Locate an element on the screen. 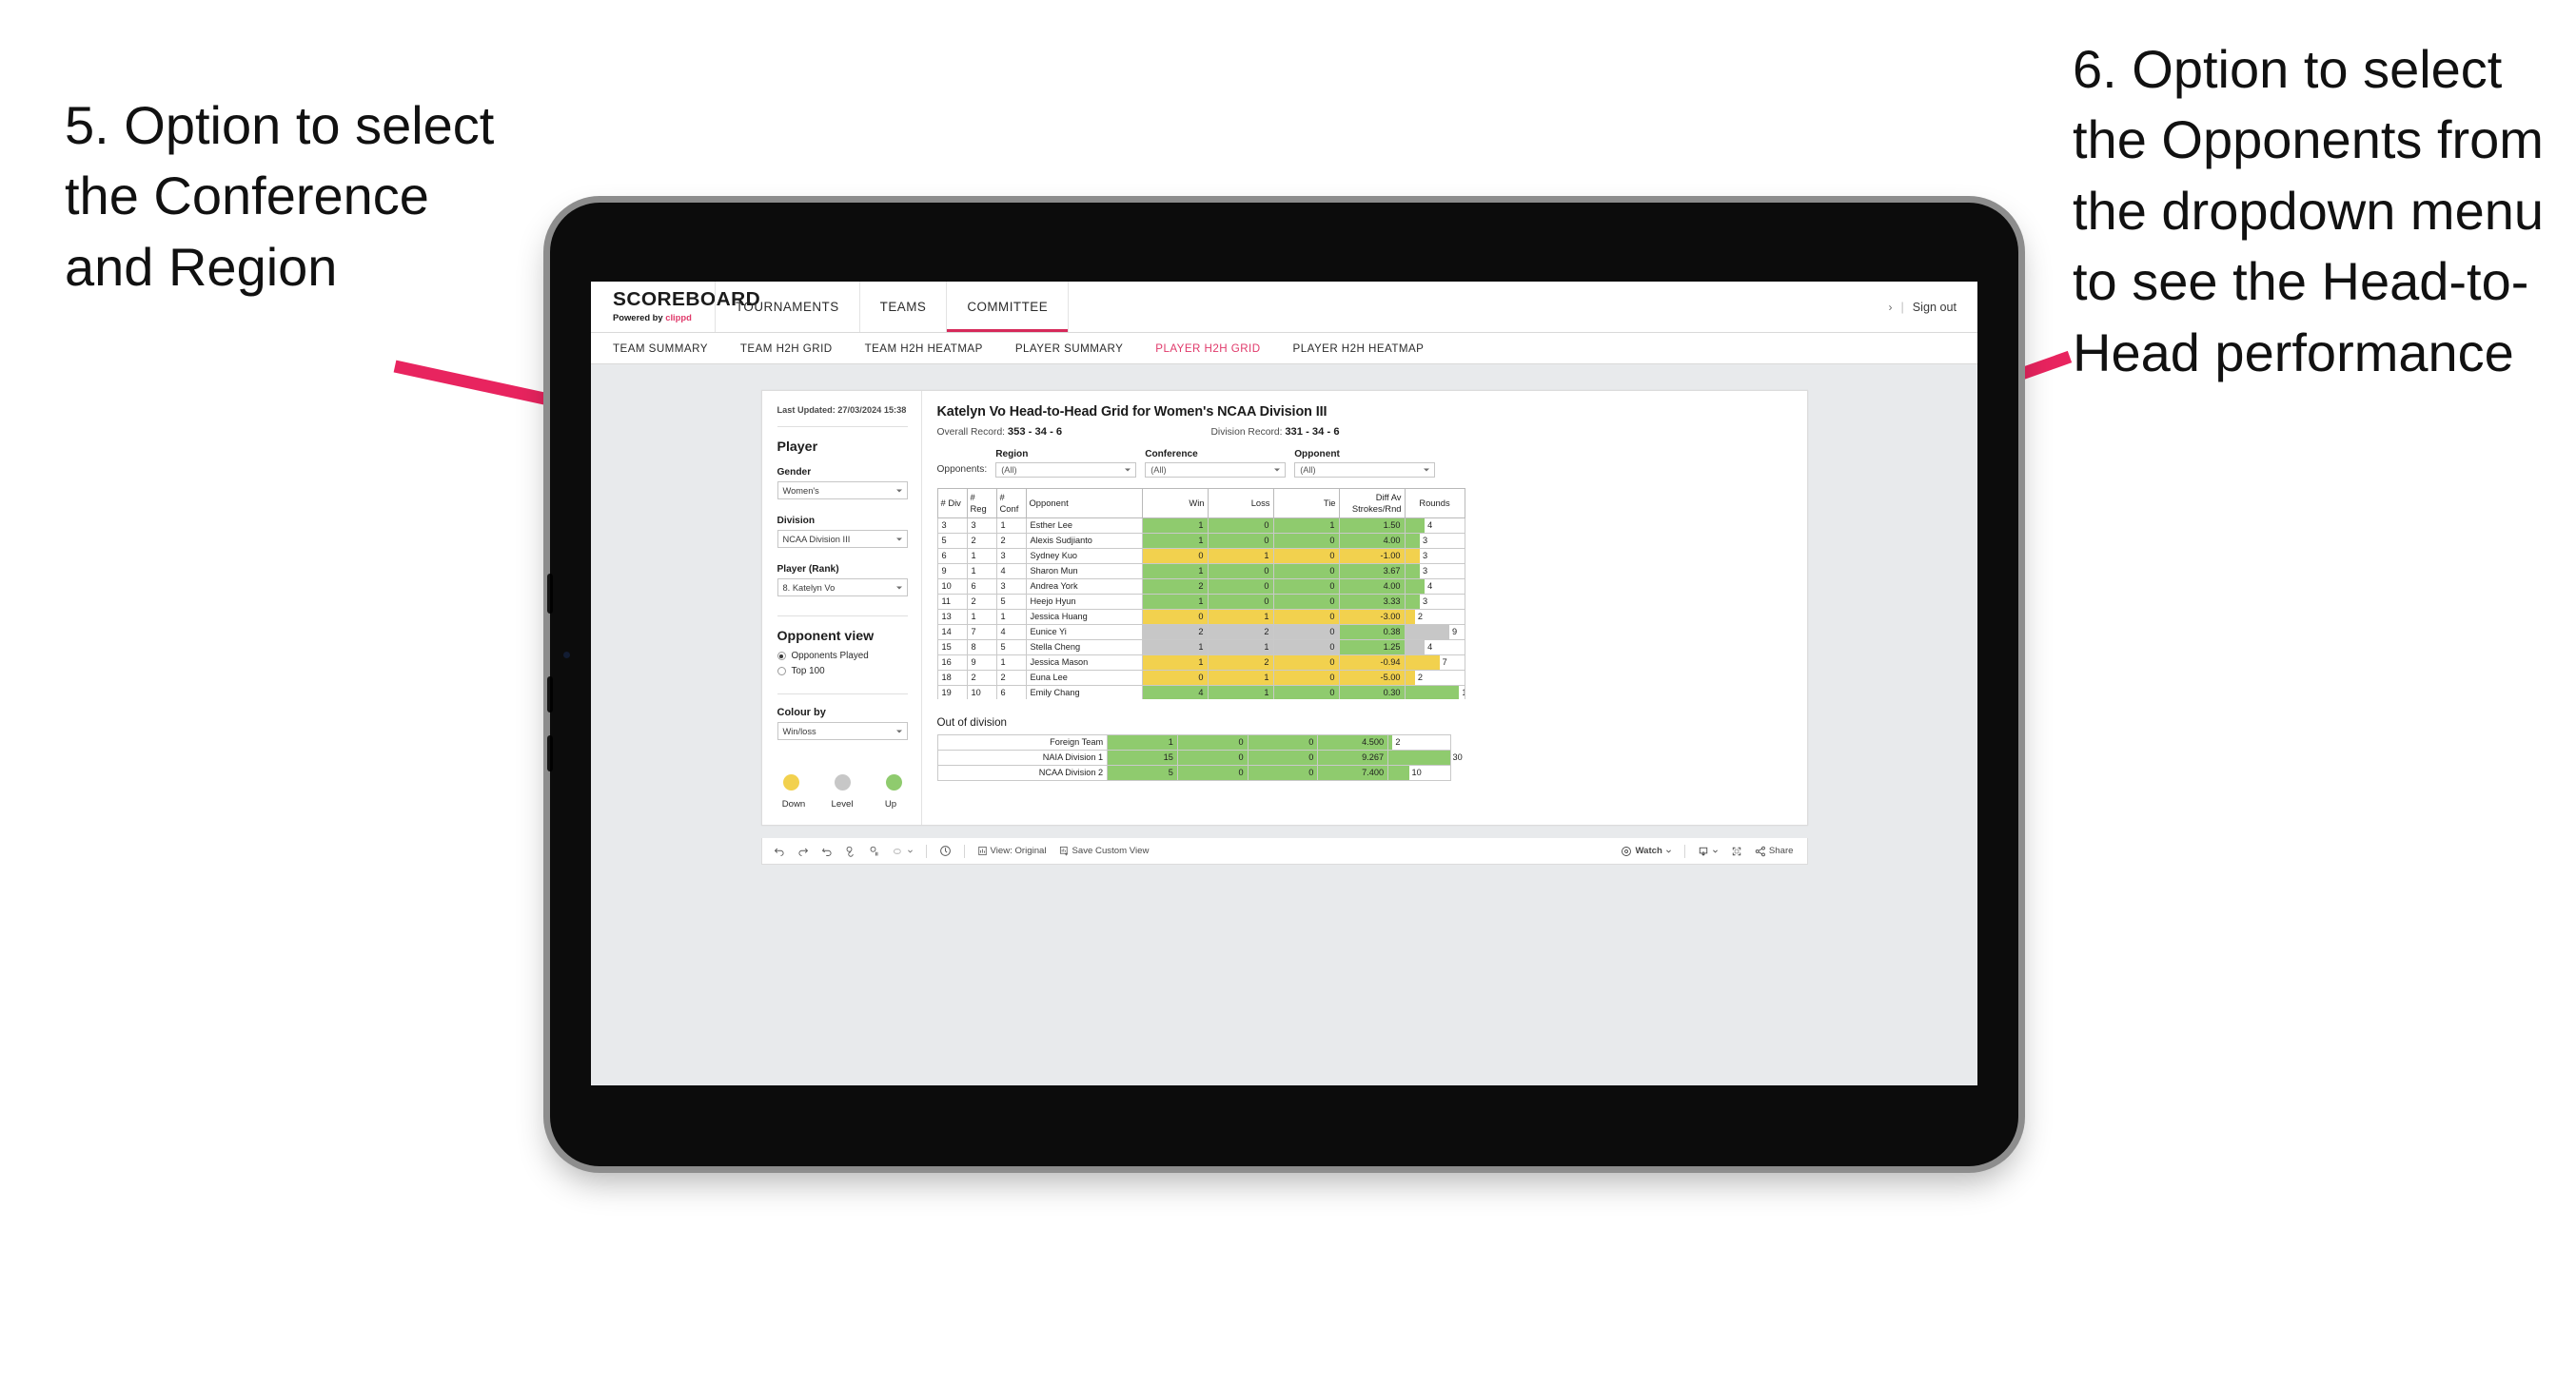 This screenshot has width=2576, height=1386. region-filter-label: Region is located at coordinates (1012, 454).